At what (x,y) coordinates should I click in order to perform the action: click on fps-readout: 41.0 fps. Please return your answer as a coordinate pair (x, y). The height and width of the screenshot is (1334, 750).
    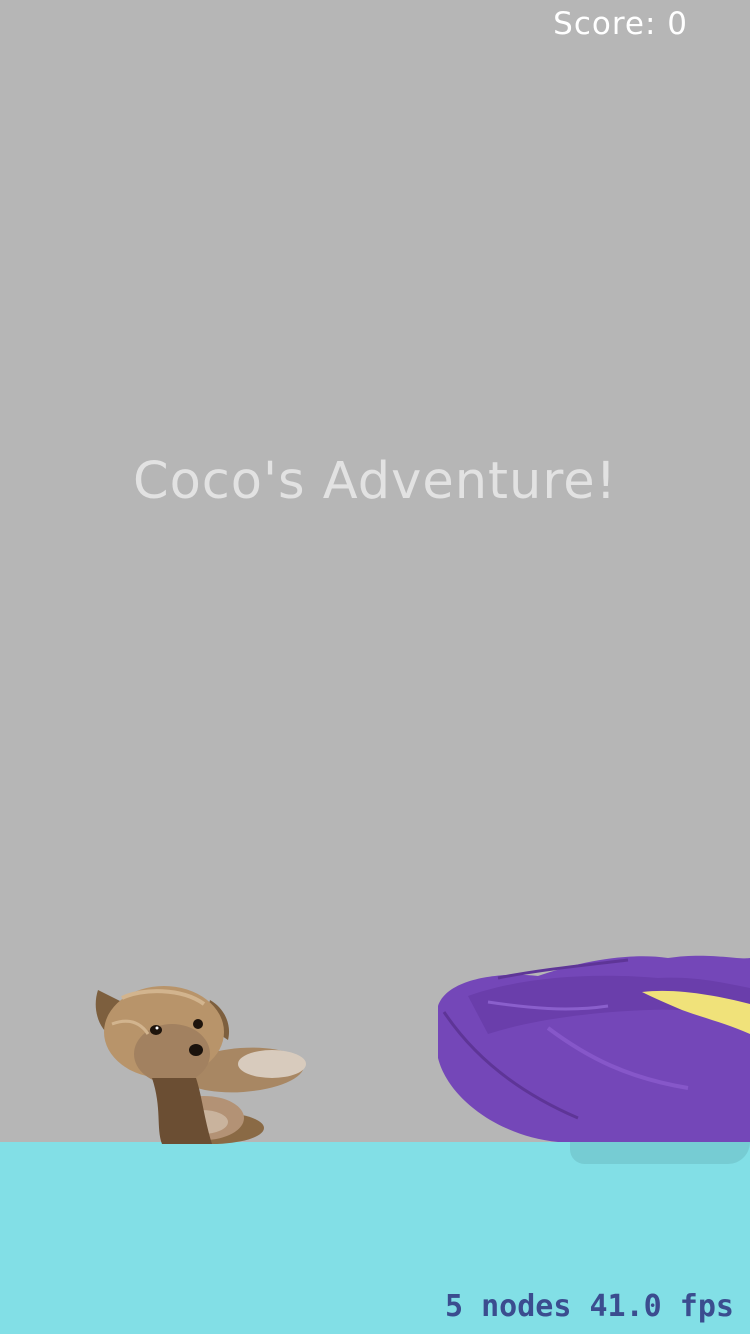
    Looking at the image, I should click on (662, 1306).